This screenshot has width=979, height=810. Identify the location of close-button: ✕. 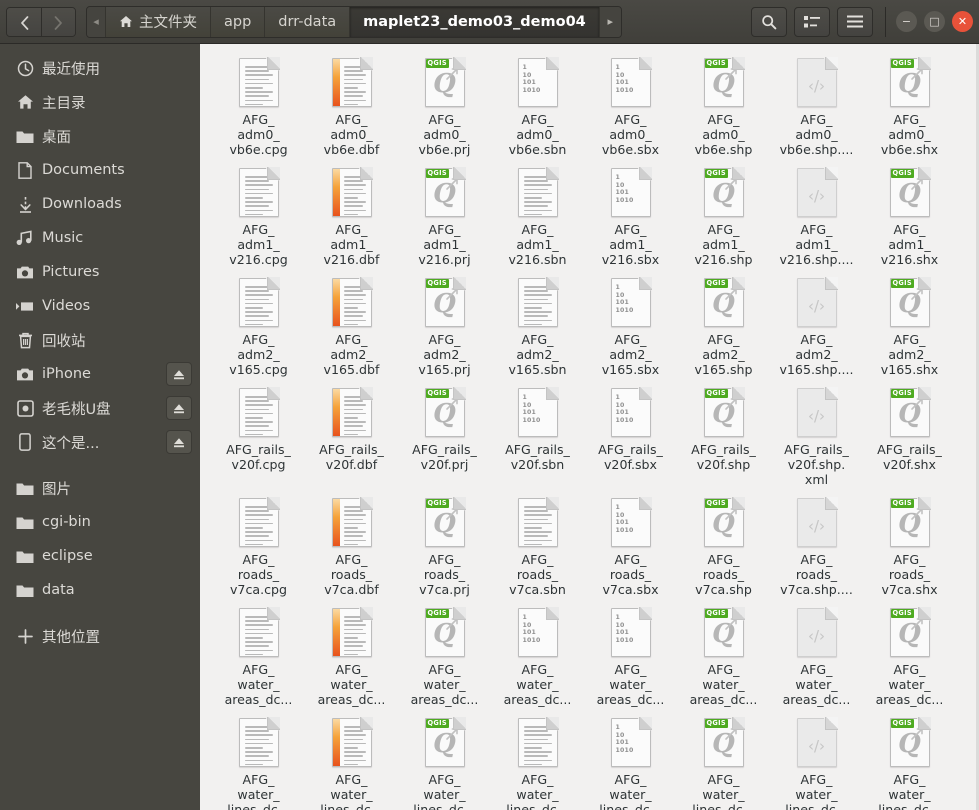
(962, 21).